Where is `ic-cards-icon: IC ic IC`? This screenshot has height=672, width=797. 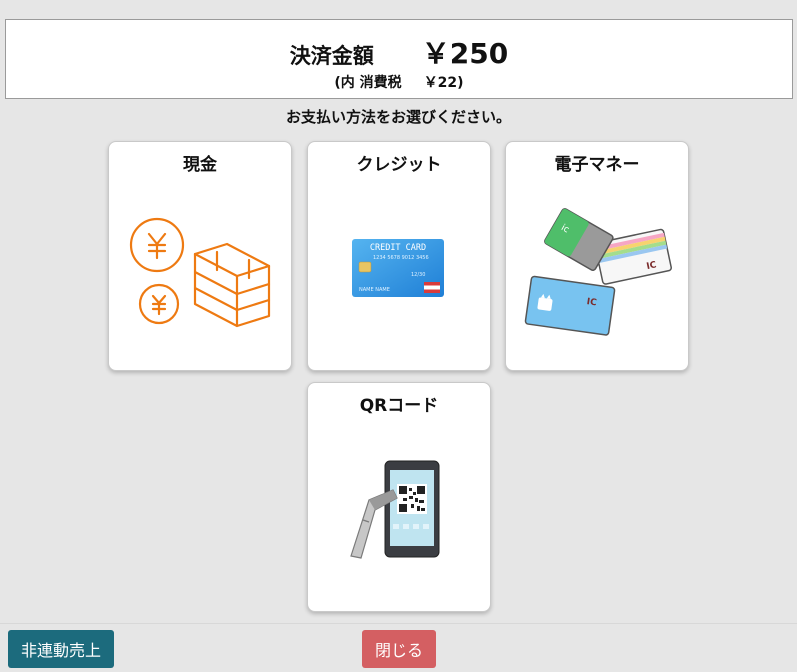
ic-cards-icon: IC ic IC is located at coordinates (598, 272).